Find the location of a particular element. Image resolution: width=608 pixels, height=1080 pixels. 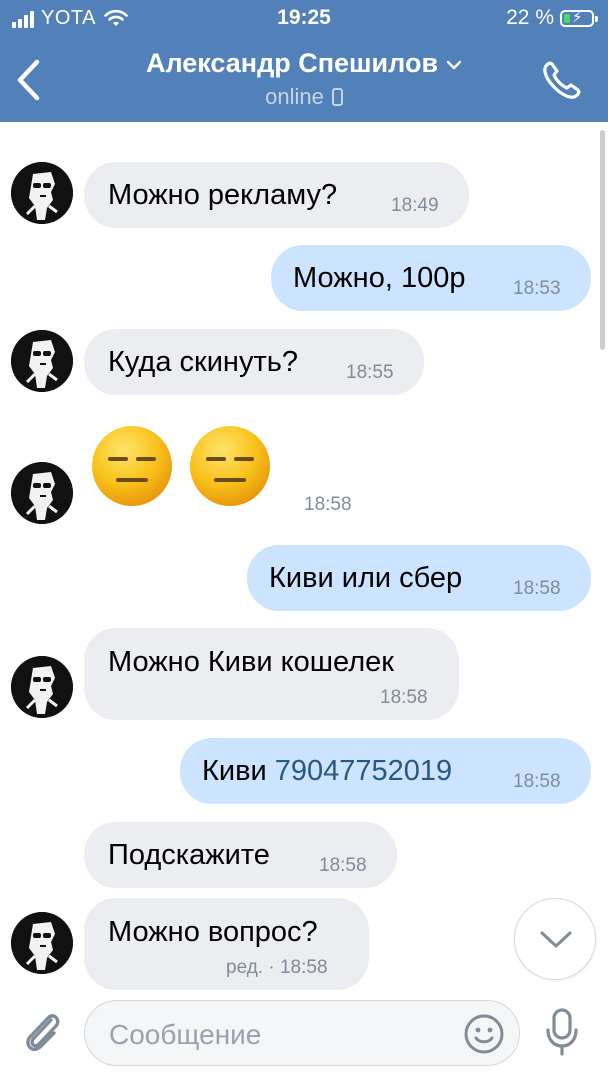

message-bubble: Можно рекламу? 18:49 is located at coordinates (276, 195).